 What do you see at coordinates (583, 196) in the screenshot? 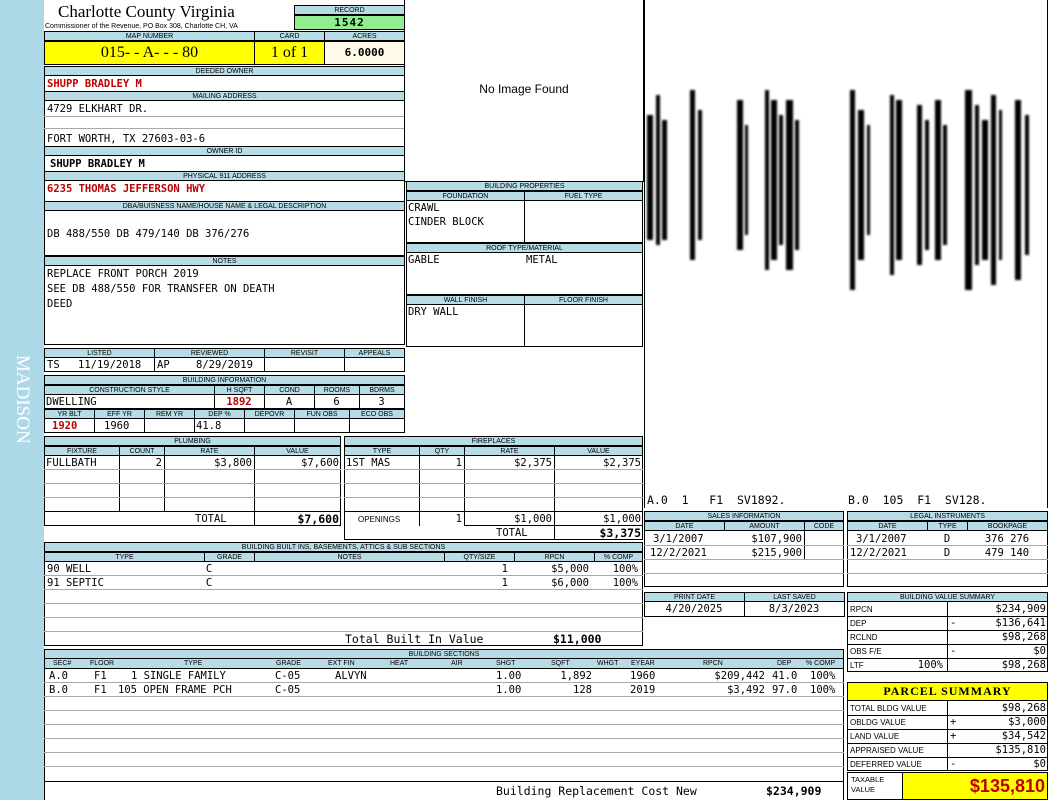
I see `fuel-type-label: FUEL TYPE` at bounding box center [583, 196].